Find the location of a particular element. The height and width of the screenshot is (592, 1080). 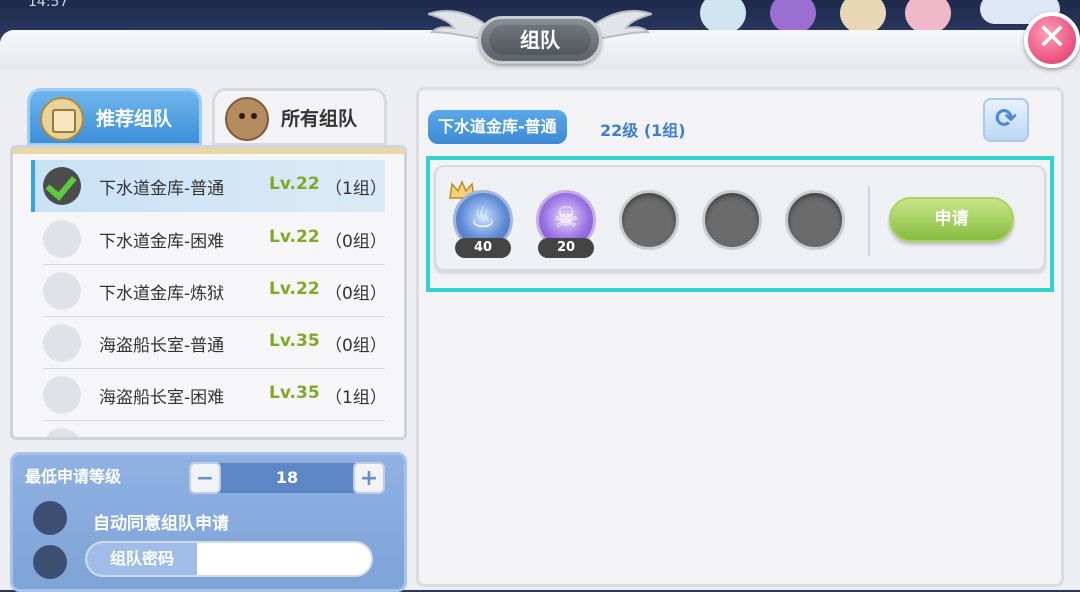

tab-recommended-teams: 推荐组队 is located at coordinates (114, 117).